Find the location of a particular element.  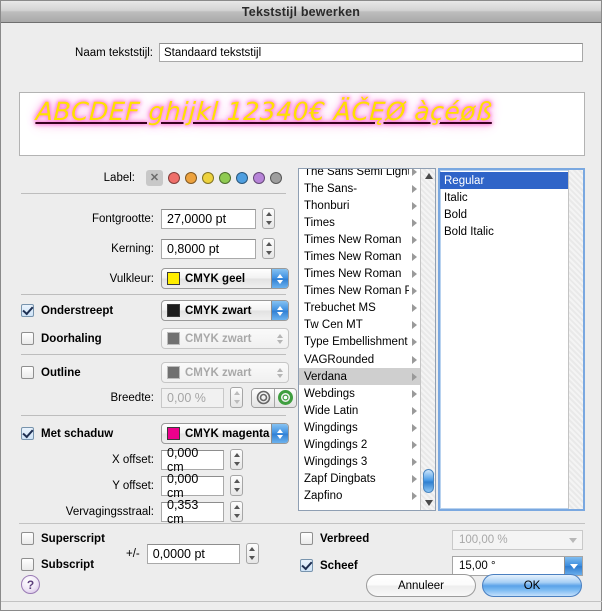

font-list-item-label: Times is located at coordinates (319, 222).